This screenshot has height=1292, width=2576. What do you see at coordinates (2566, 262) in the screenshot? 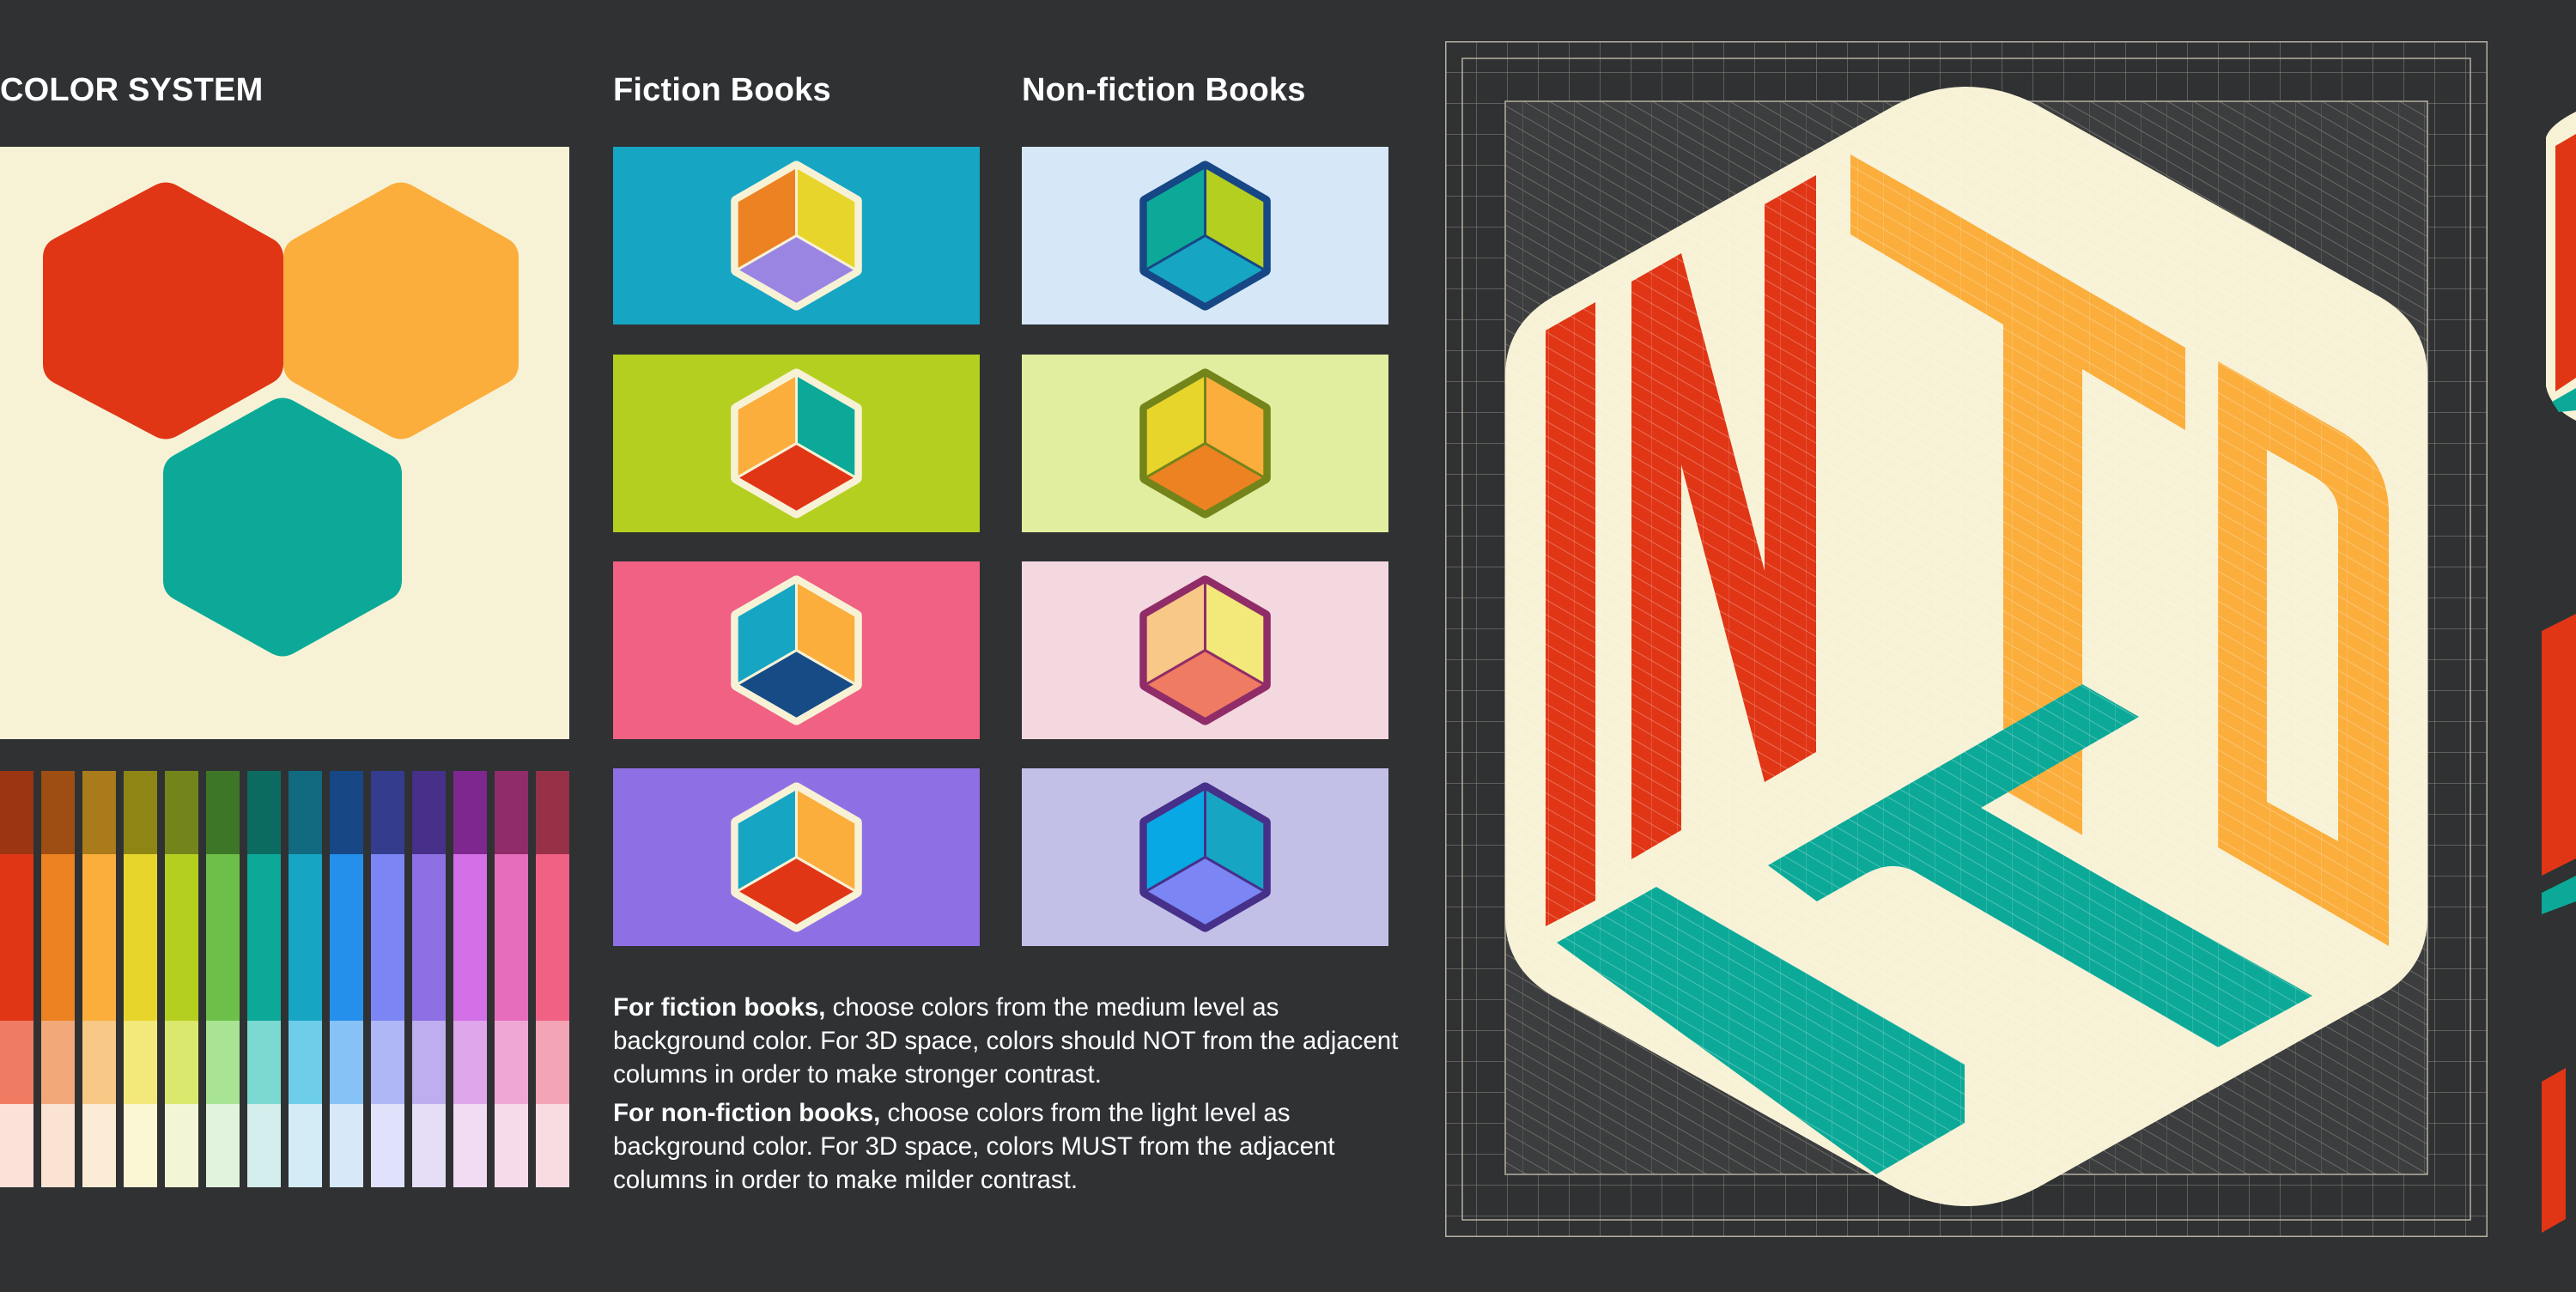
I see `edge-logo-red-top` at bounding box center [2566, 262].